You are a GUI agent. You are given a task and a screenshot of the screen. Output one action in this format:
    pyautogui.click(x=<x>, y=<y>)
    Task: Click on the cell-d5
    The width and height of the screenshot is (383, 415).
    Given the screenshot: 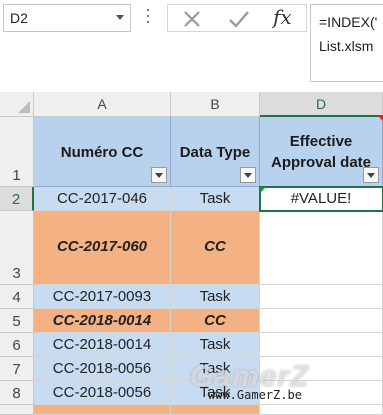 What is the action you would take?
    pyautogui.click(x=321, y=321)
    